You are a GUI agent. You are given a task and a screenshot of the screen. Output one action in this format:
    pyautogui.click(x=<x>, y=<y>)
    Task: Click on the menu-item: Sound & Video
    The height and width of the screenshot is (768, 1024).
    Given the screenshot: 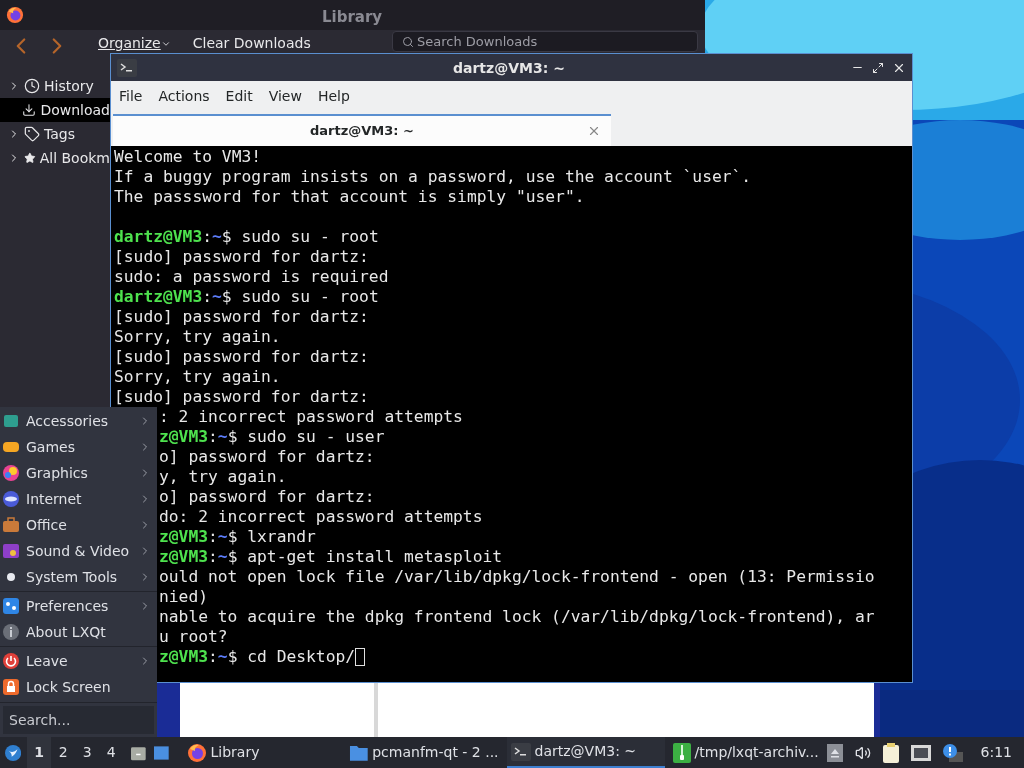 What is the action you would take?
    pyautogui.click(x=78, y=551)
    